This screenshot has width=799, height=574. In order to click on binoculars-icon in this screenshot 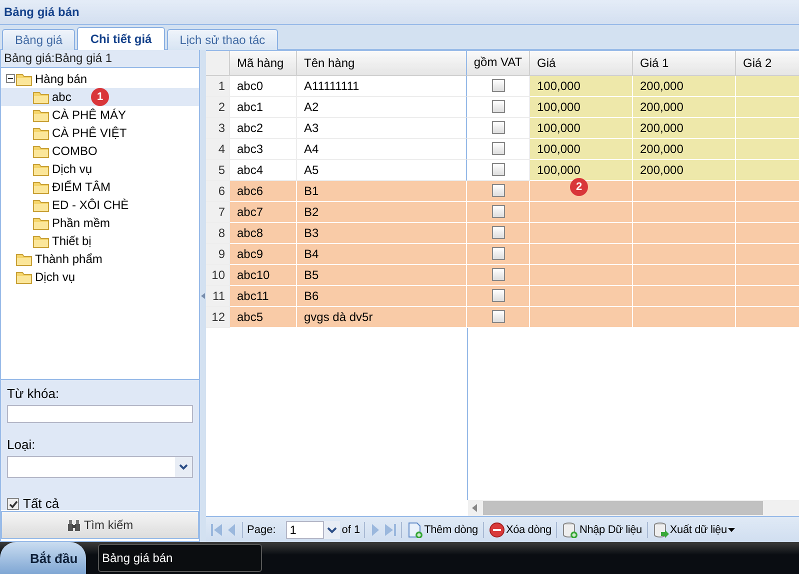, I will do `click(73, 525)`.